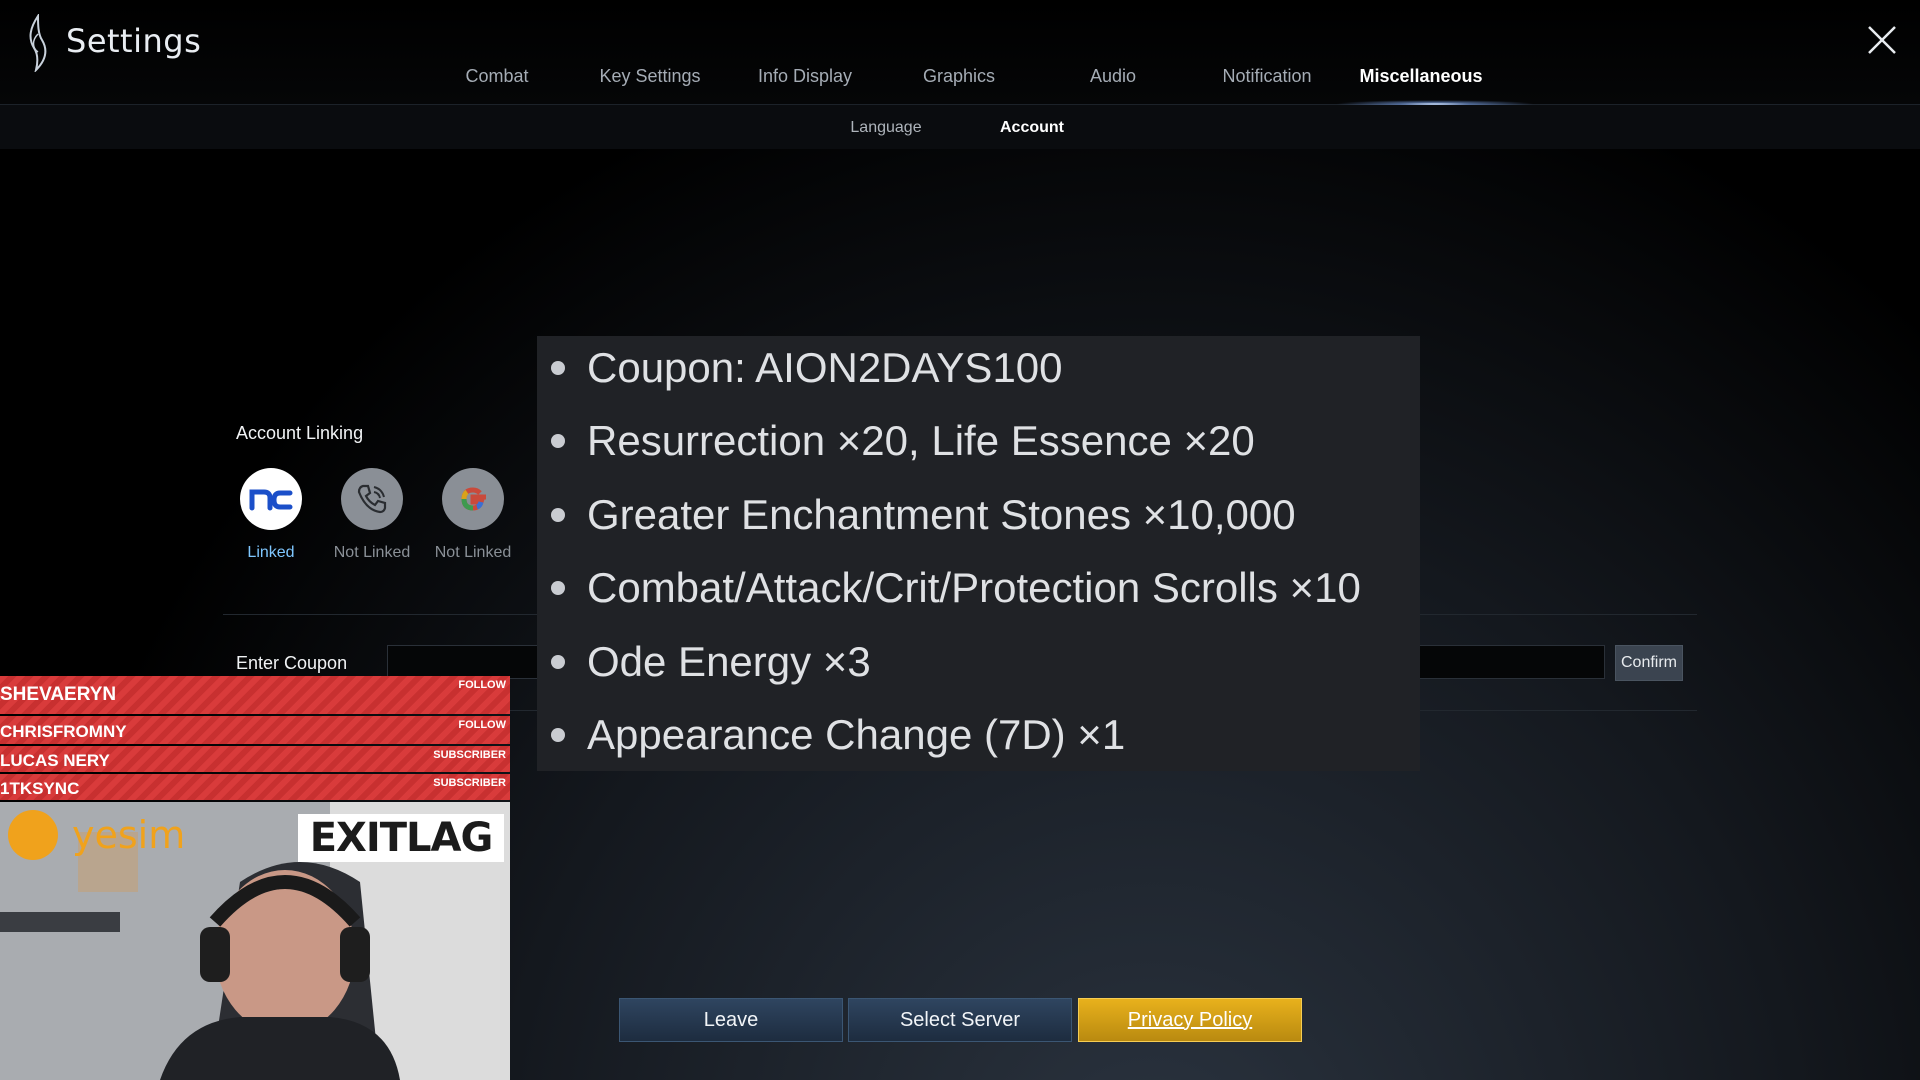 This screenshot has height=1080, width=1920. I want to click on tab-graphics: Graphics, so click(959, 76).